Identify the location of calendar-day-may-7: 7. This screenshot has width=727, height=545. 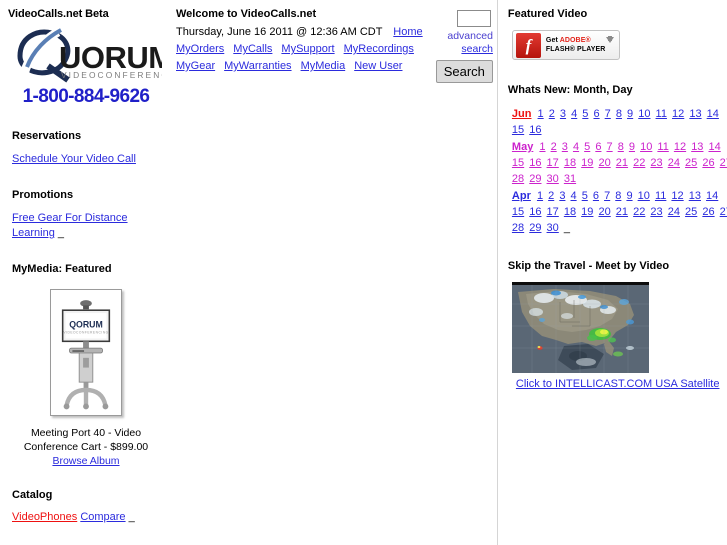
(610, 147).